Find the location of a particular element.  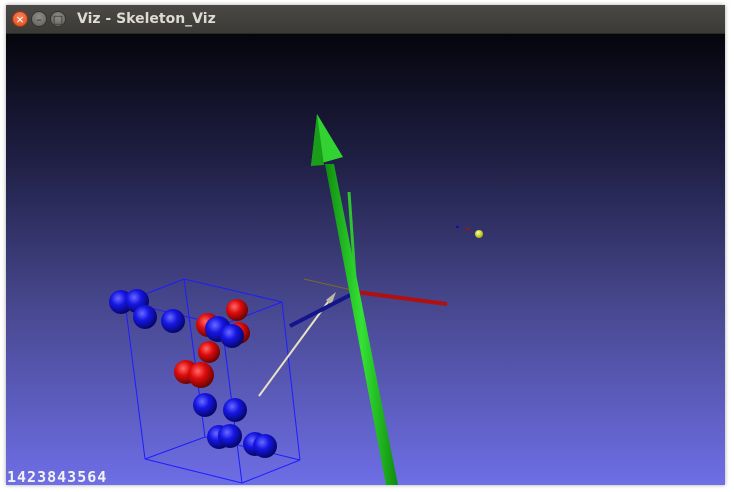

minimize-icon: – is located at coordinates (39, 19).